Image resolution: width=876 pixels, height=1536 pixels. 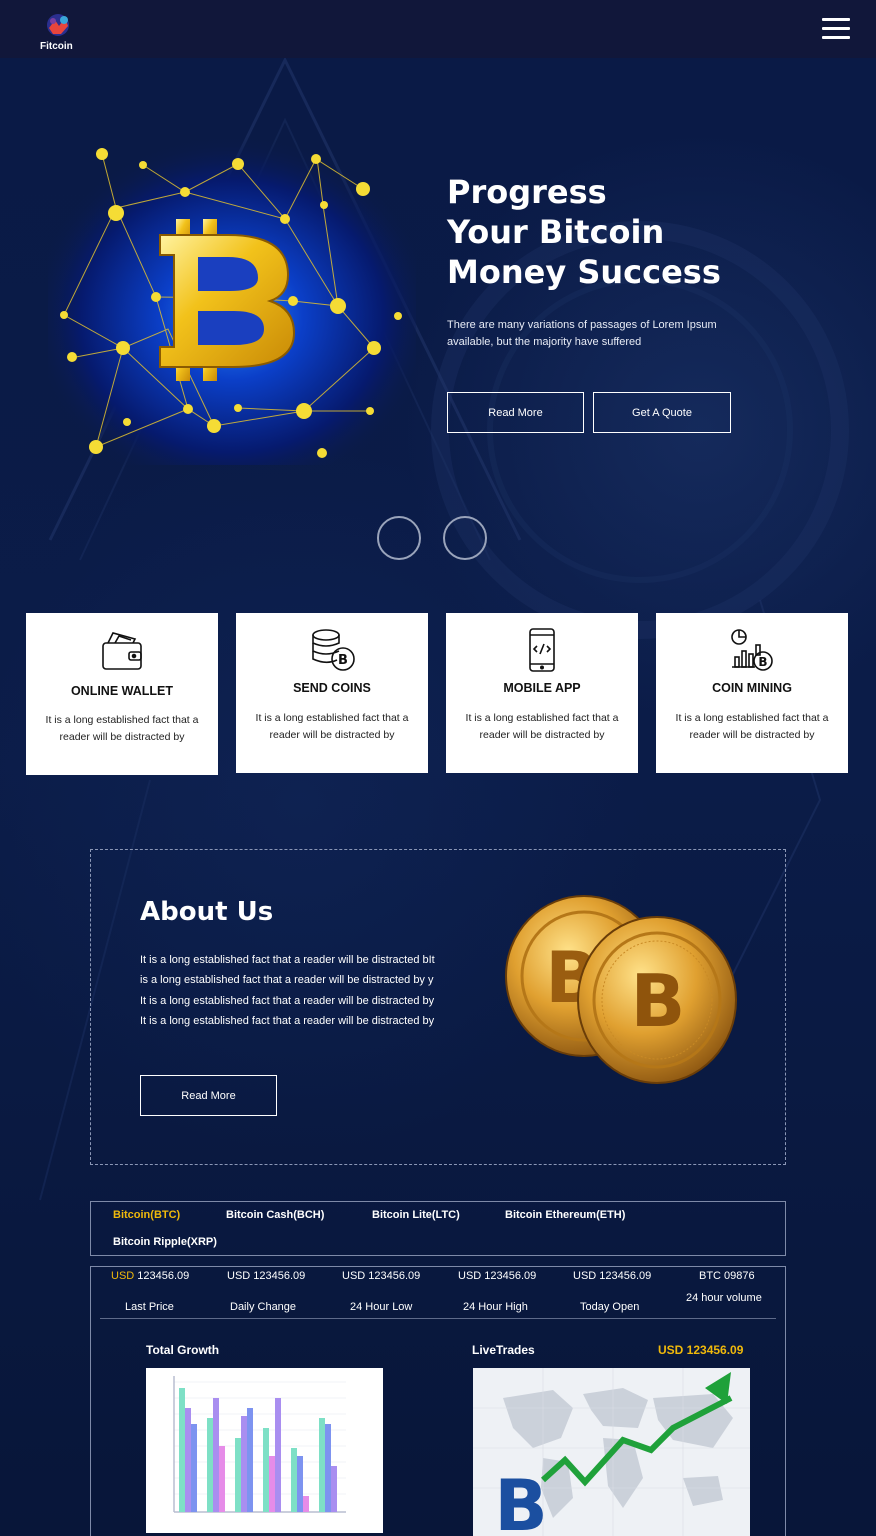 What do you see at coordinates (495, 1307) in the screenshot?
I see `24-hour-high-label: 24 Hour High` at bounding box center [495, 1307].